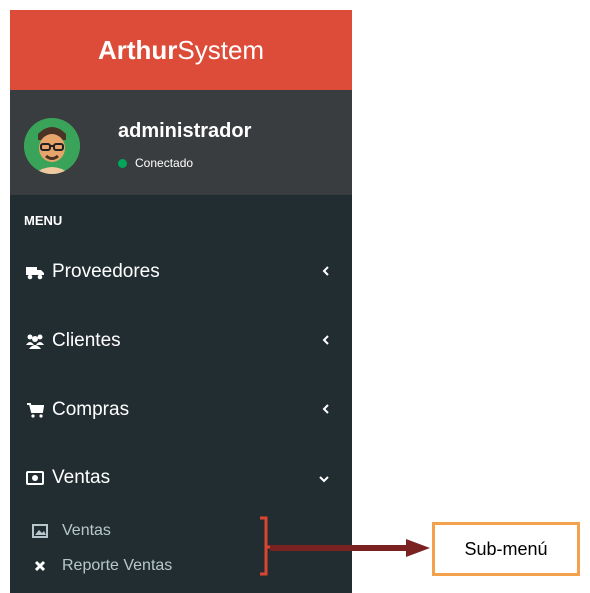  Describe the element at coordinates (181, 341) in the screenshot. I see `sidebar-item-clientes: Clientes` at that location.